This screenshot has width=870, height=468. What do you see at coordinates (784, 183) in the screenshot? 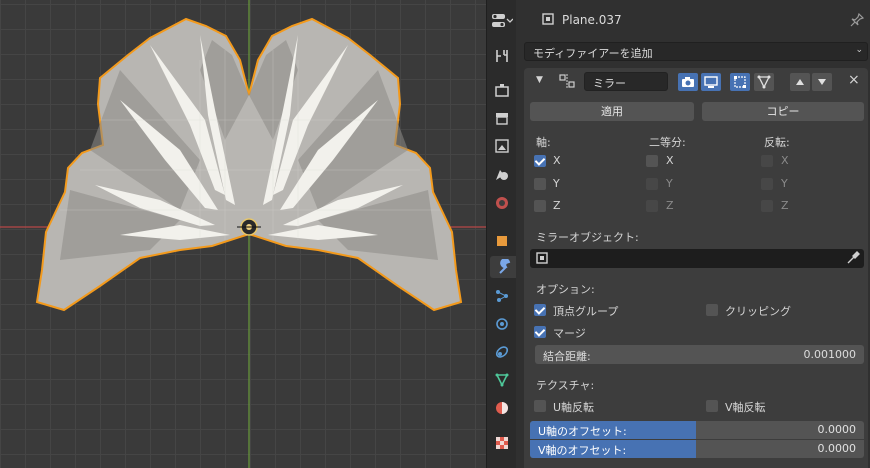
I see `flip-y-label: Y` at bounding box center [784, 183].